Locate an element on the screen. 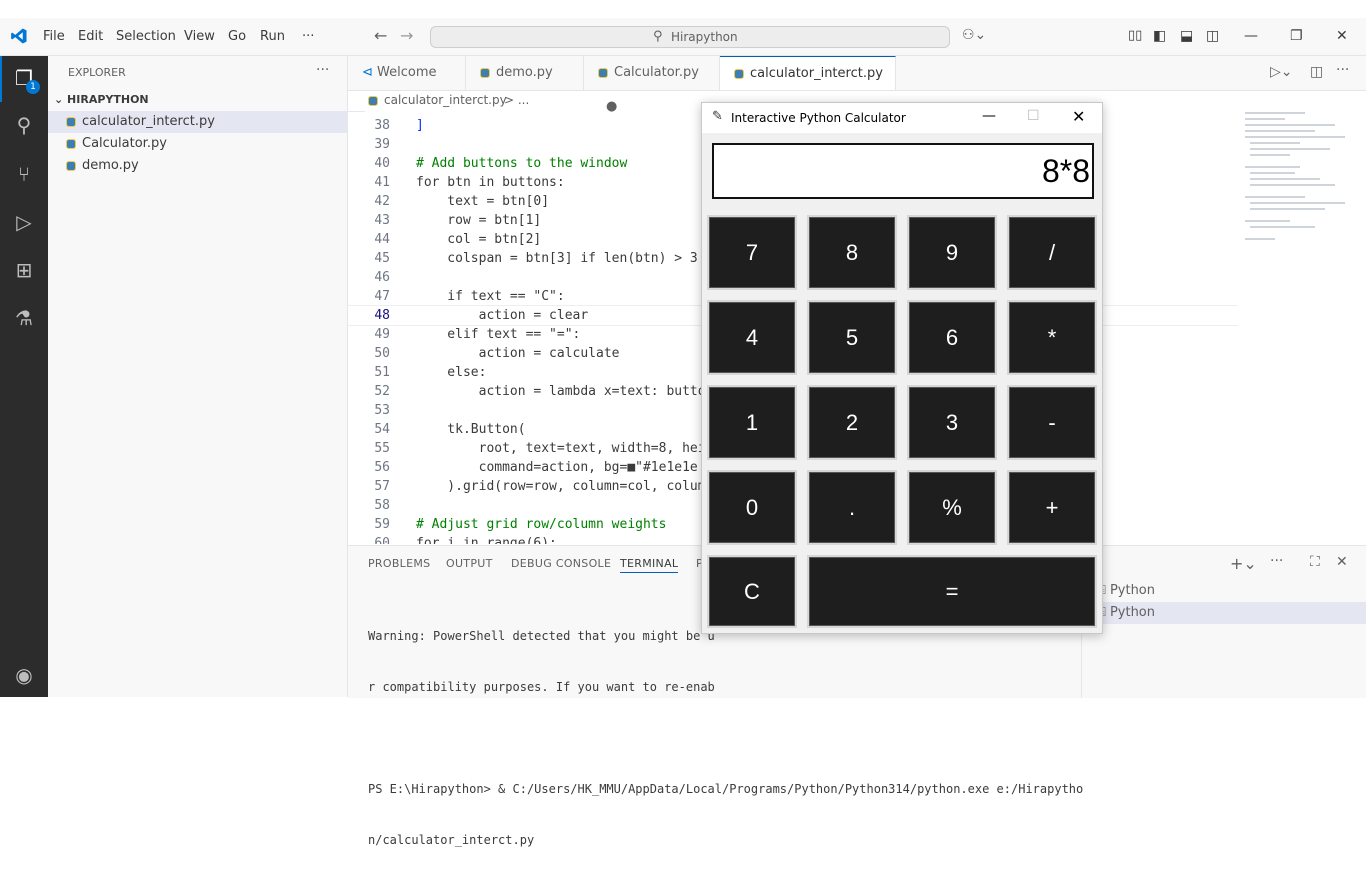 The image size is (1366, 883). toggle-sidebar-icon: ◧ is located at coordinates (1159, 36).